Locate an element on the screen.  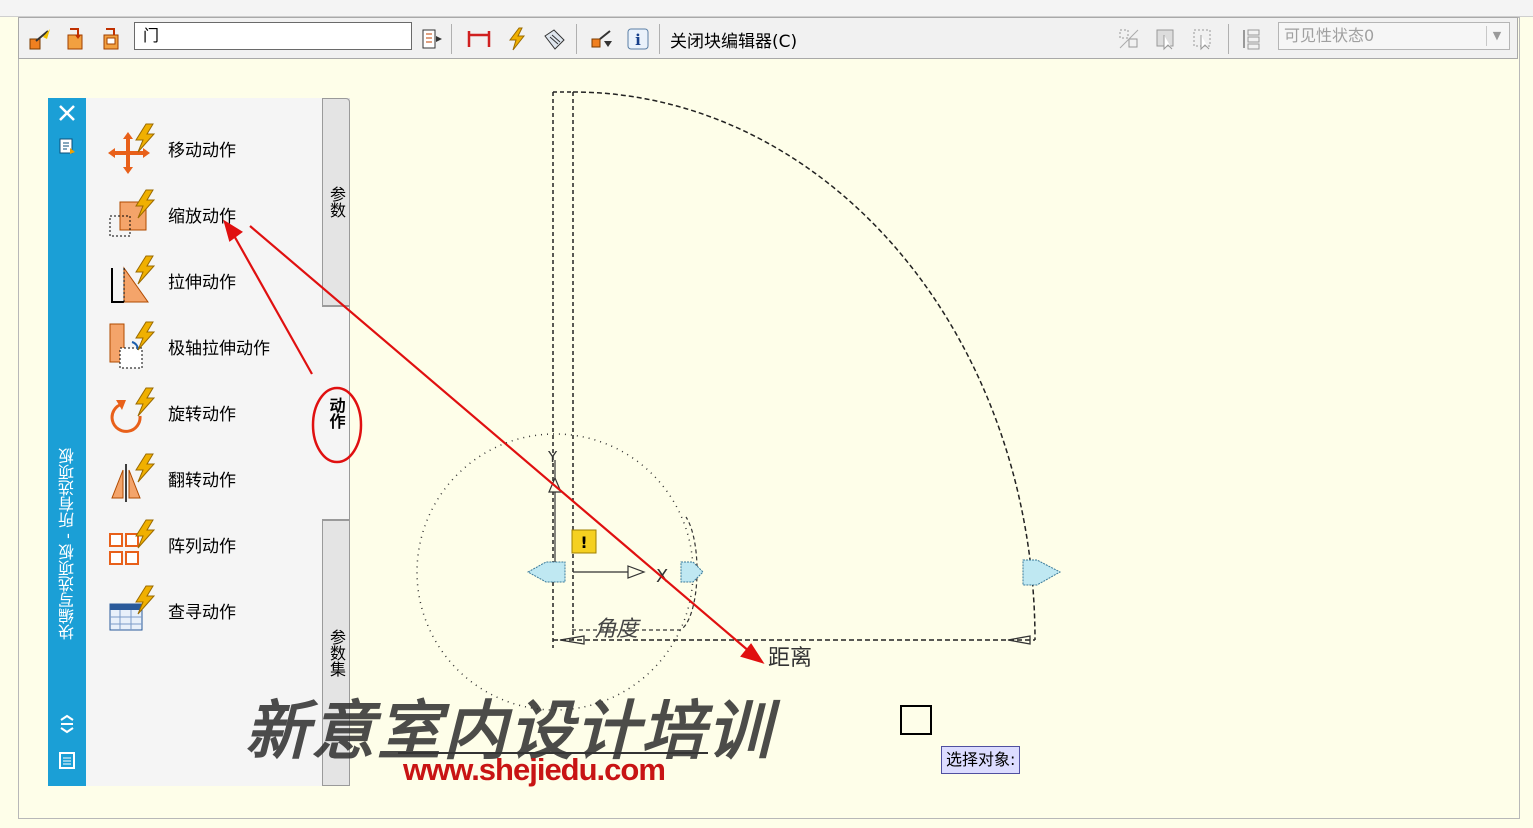
flip-action-tool: 翻转动作 is located at coordinates (218, 478).